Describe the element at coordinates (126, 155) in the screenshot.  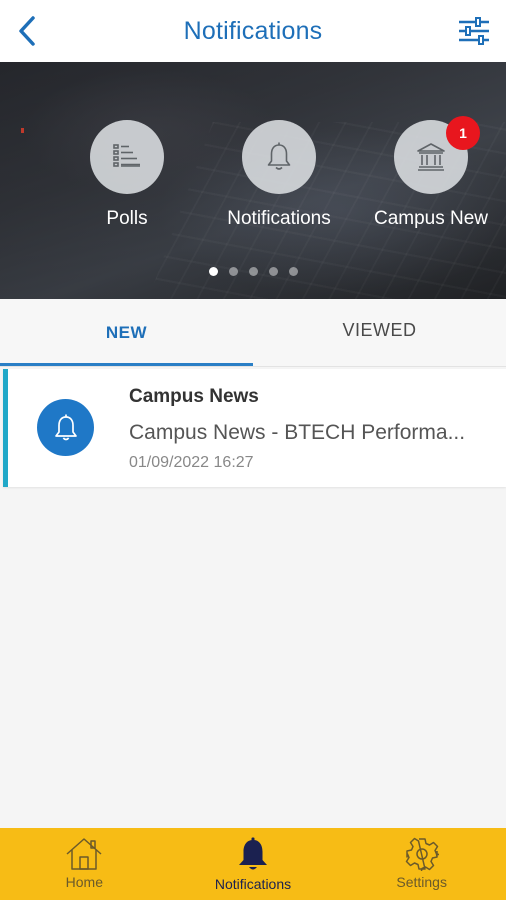
I see `list-icon` at that location.